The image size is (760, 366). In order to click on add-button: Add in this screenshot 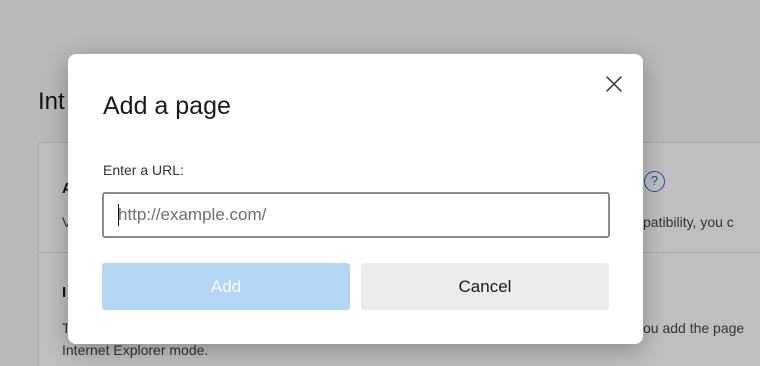, I will do `click(226, 286)`.